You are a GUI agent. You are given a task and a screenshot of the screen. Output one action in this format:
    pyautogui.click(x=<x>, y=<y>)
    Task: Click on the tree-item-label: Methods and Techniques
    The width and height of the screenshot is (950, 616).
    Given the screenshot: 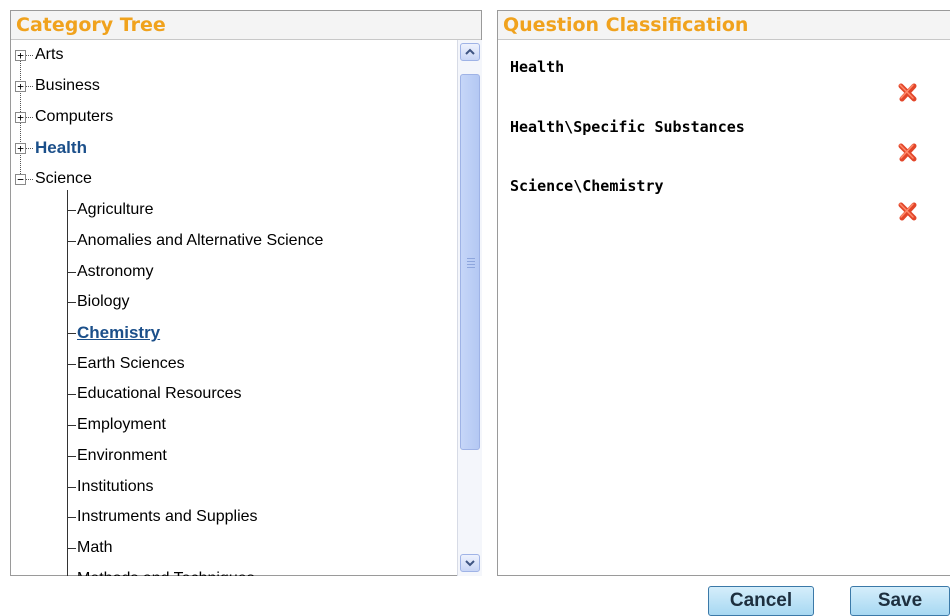 What is the action you would take?
    pyautogui.click(x=166, y=570)
    